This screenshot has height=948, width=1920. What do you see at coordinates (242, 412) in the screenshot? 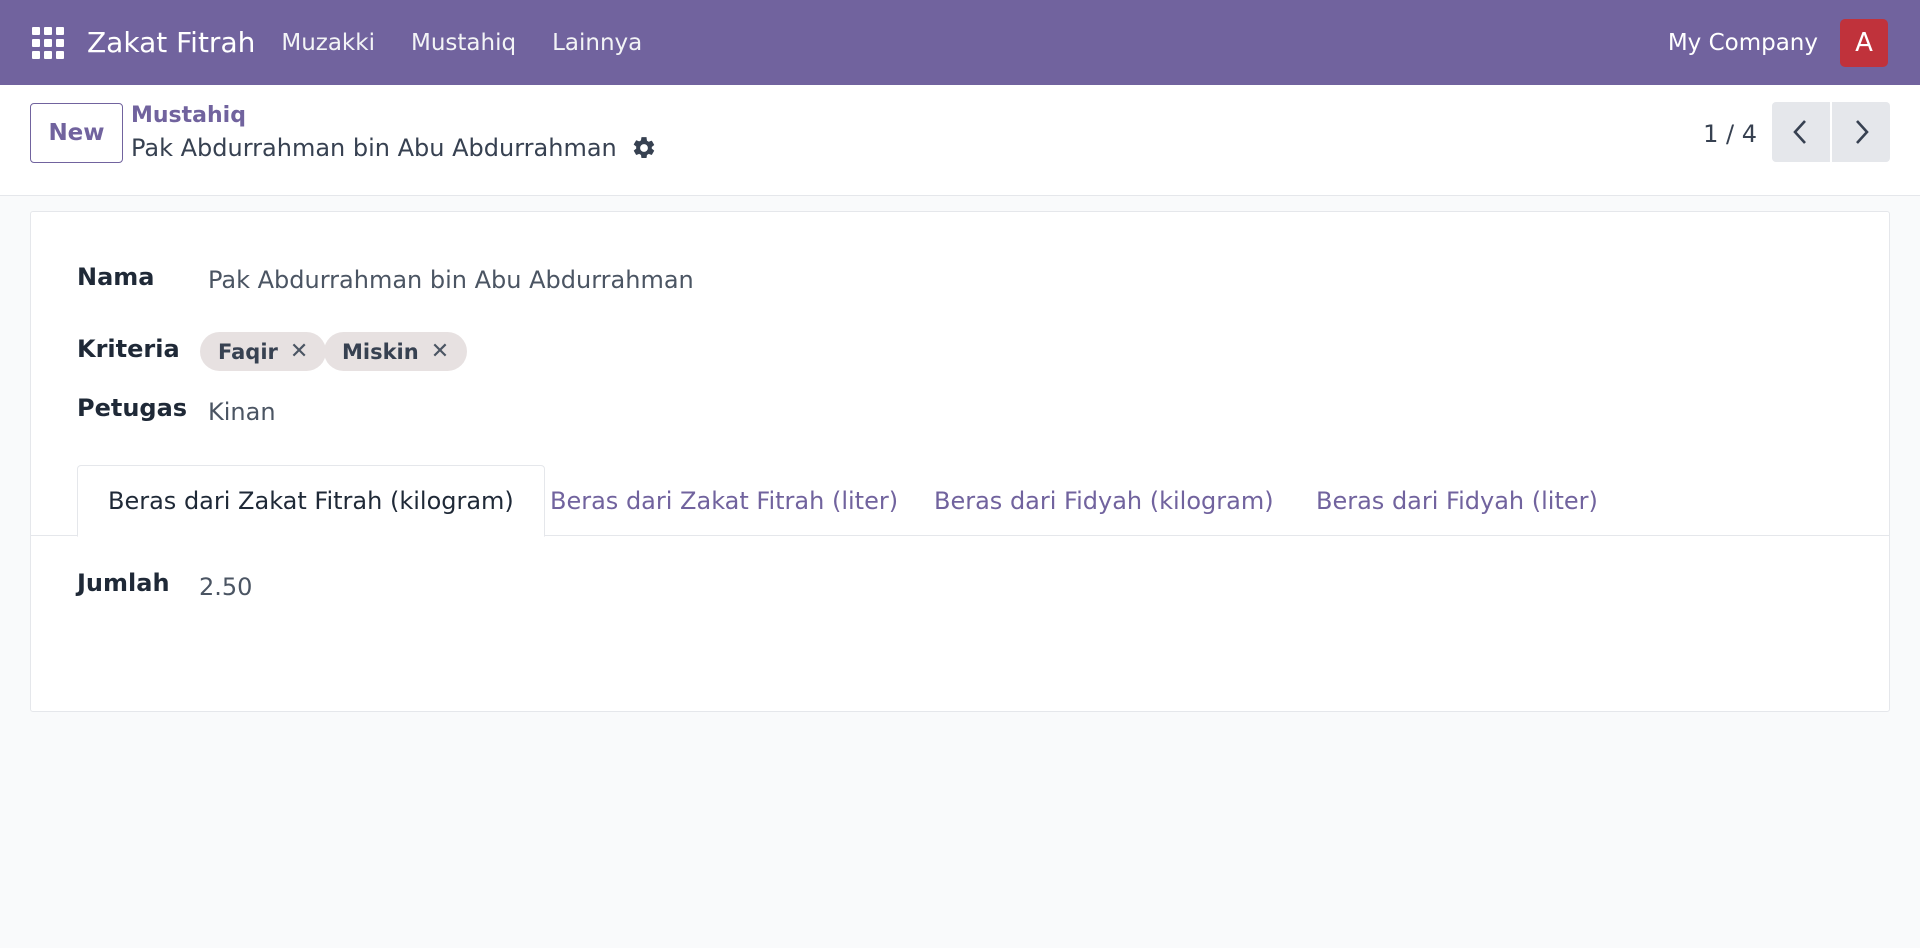
I see `petugas-field: Kinan` at bounding box center [242, 412].